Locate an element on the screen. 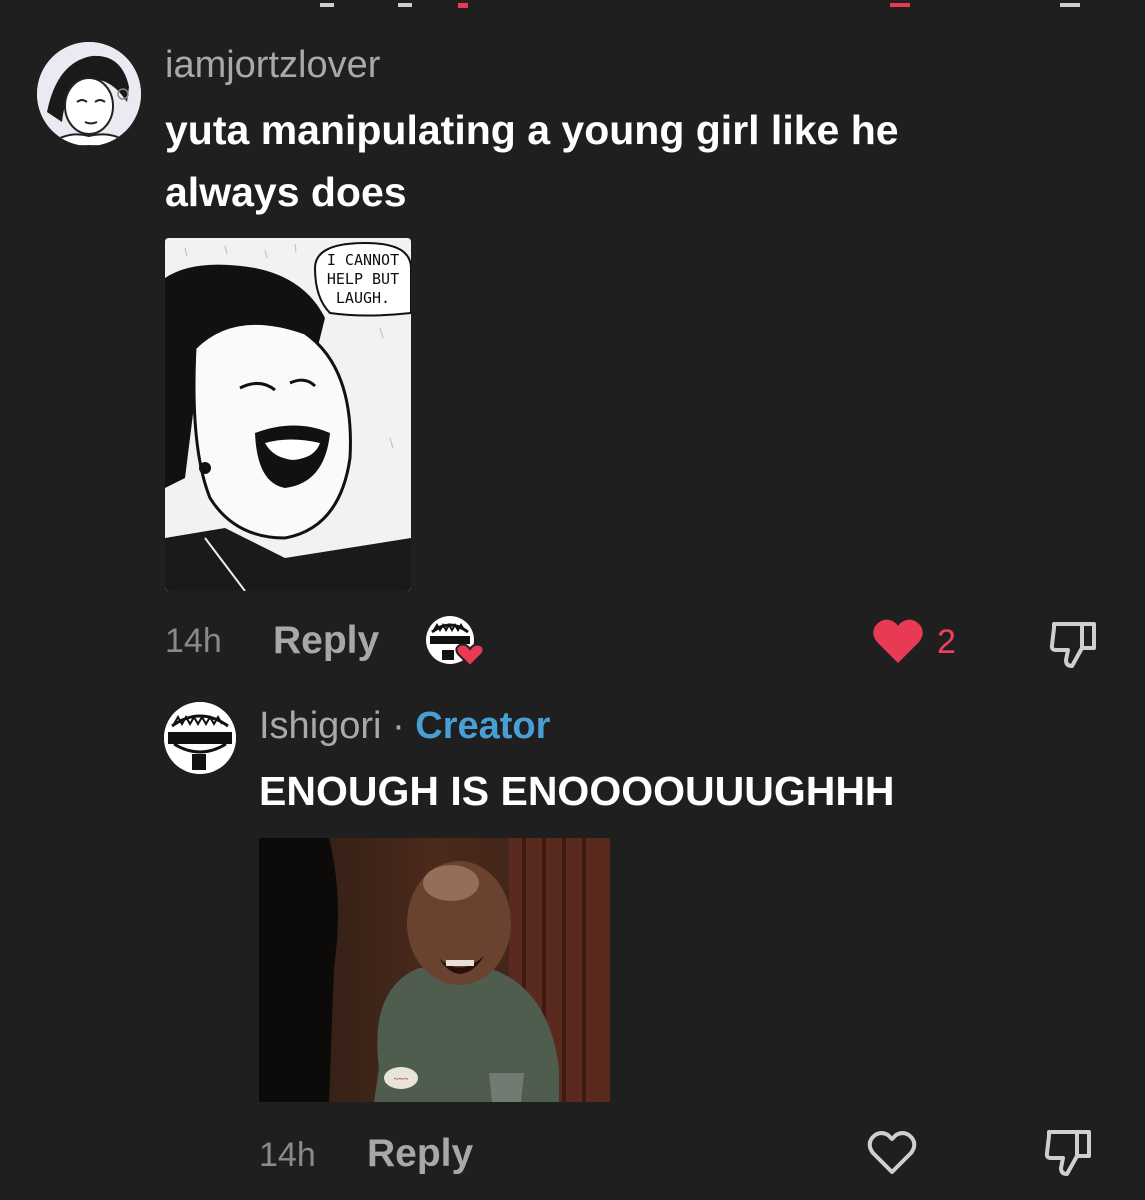 The height and width of the screenshot is (1200, 1145). comment-attached-image: I CANNOT HELP BUT LAUGH. is located at coordinates (288, 414).